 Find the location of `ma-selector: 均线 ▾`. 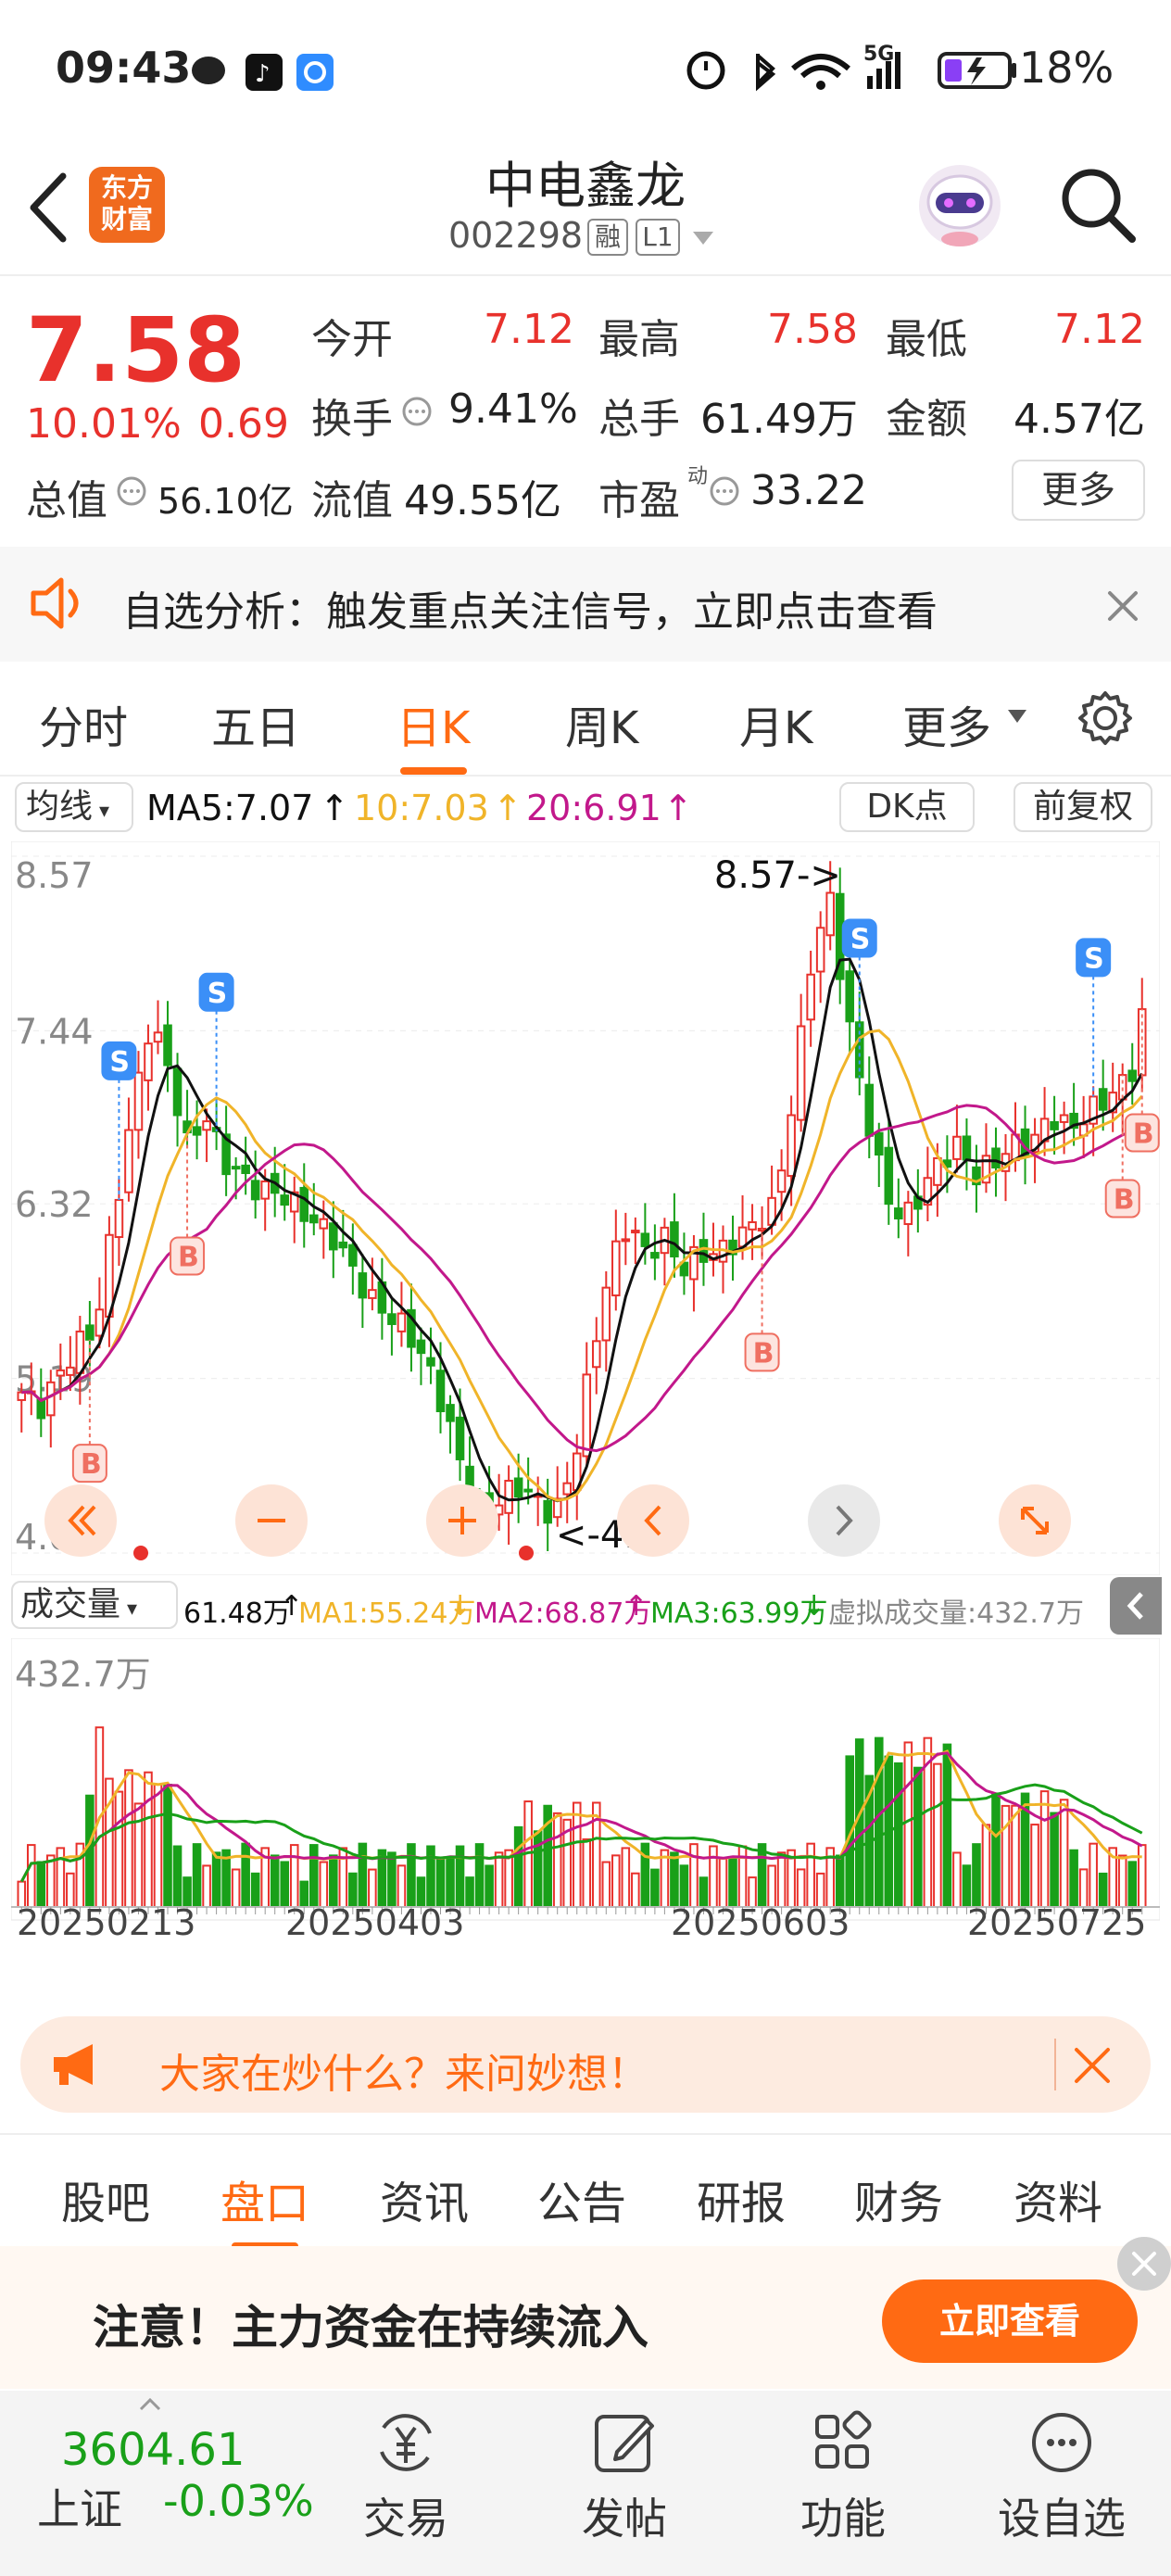

ma-selector: 均线 ▾ is located at coordinates (74, 807).